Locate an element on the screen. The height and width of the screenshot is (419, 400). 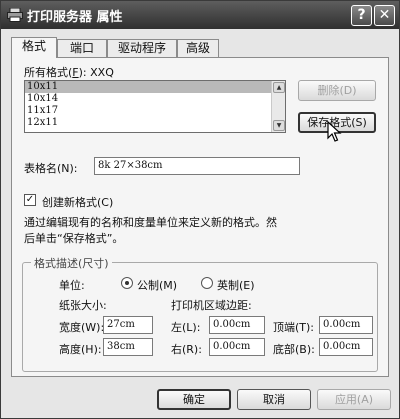
ok-button: 确定 is located at coordinates (194, 399).